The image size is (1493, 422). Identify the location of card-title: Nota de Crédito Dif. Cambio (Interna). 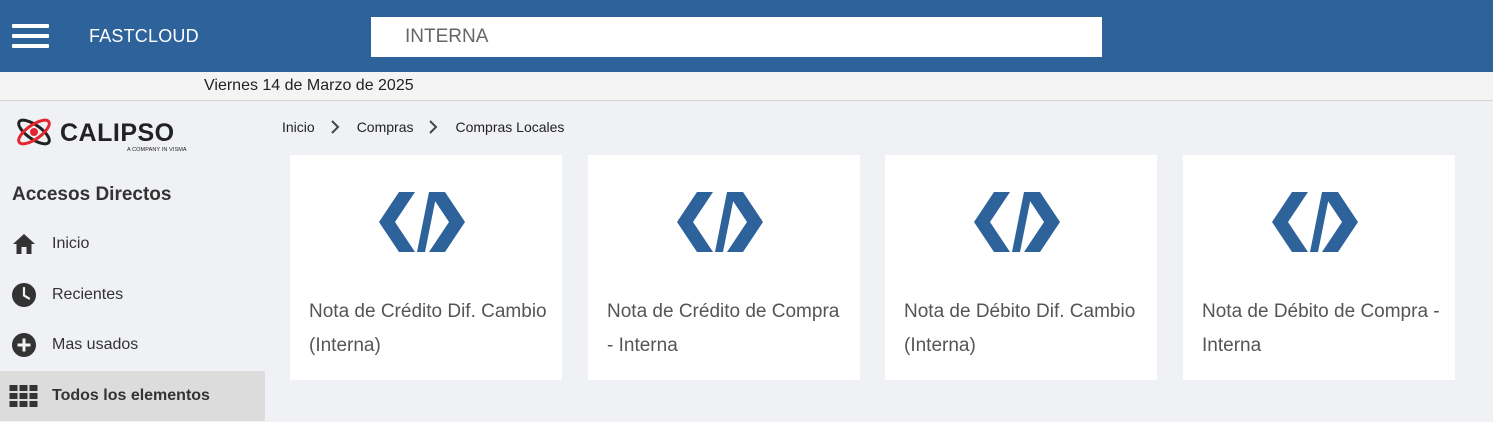
(428, 328).